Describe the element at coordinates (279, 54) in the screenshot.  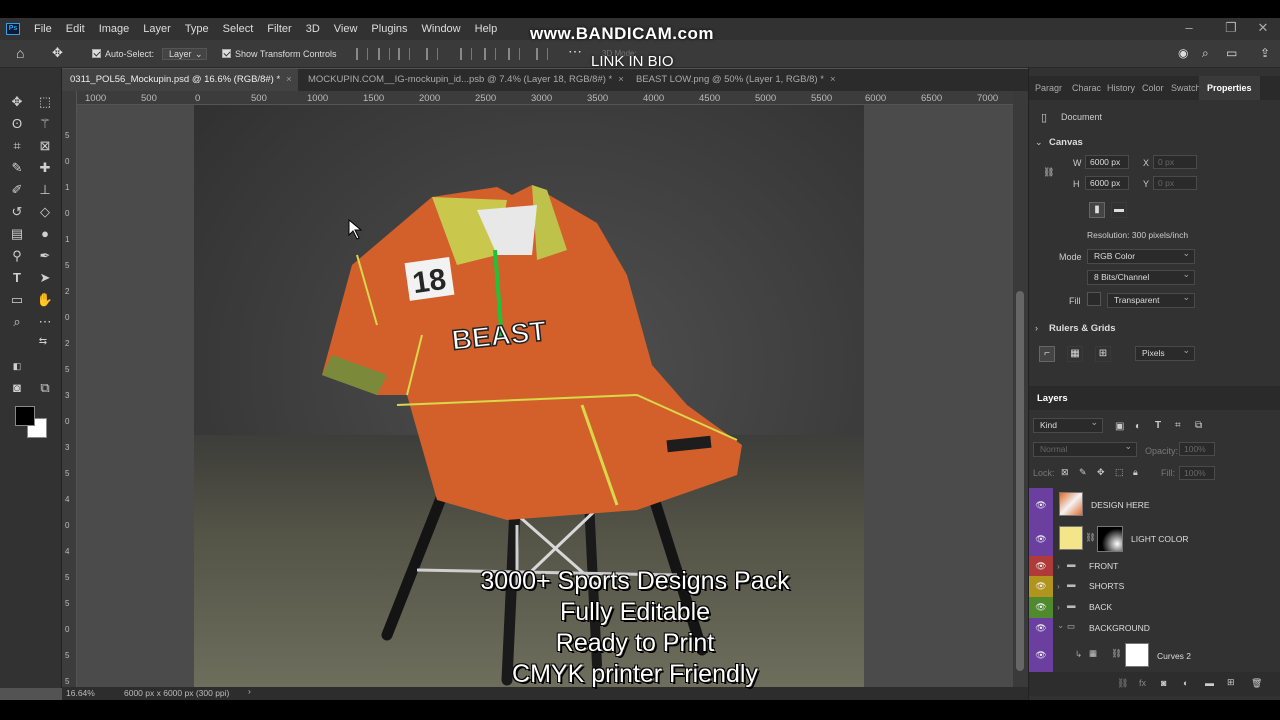
I see `show-transform-checkbox: Show Transform Controls` at that location.